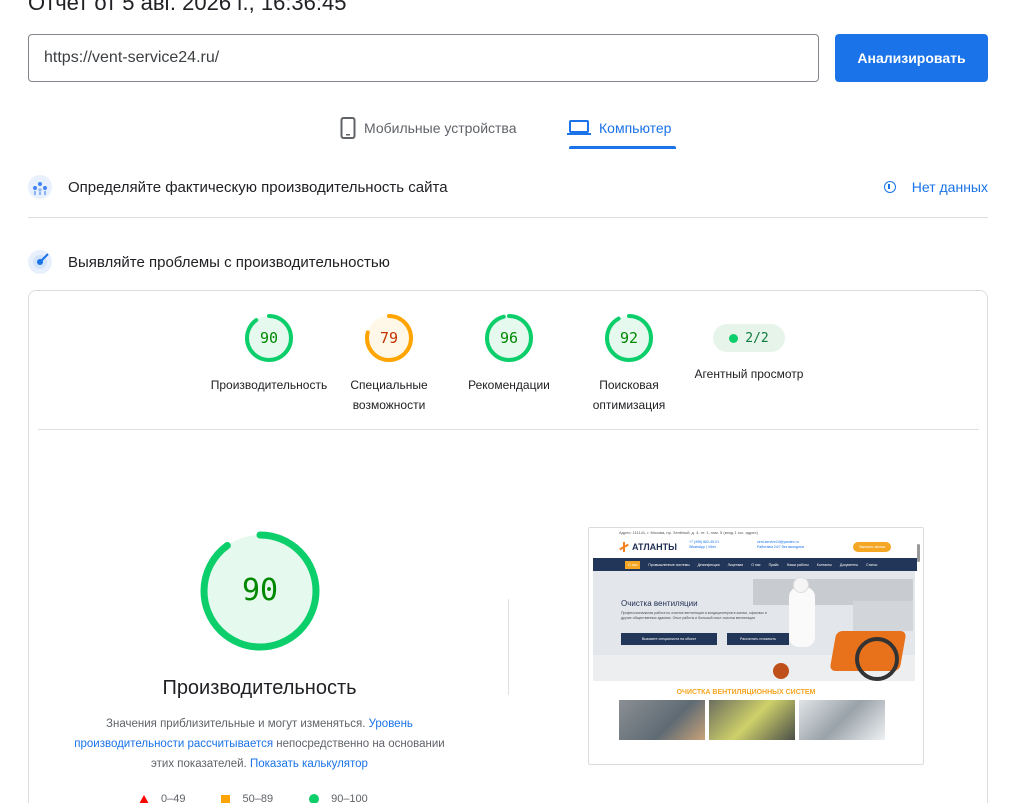  I want to click on info-icon, so click(889, 187).